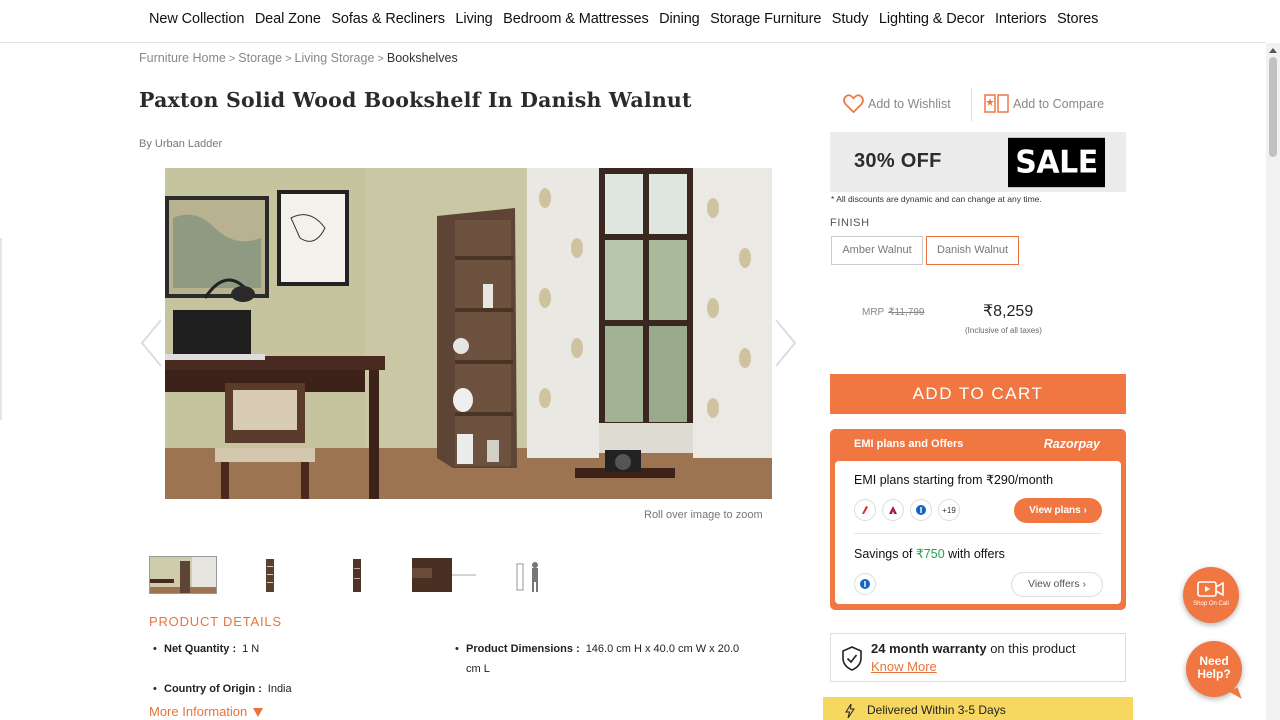 The width and height of the screenshot is (1280, 720). Describe the element at coordinates (974, 554) in the screenshot. I see `savings-suffix: with offers` at that location.